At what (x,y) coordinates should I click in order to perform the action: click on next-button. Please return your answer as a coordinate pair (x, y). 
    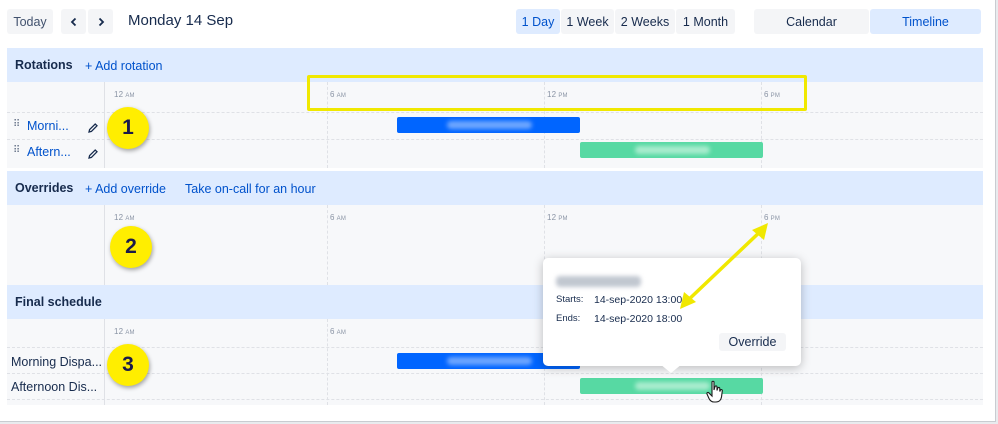
    Looking at the image, I should click on (100, 21).